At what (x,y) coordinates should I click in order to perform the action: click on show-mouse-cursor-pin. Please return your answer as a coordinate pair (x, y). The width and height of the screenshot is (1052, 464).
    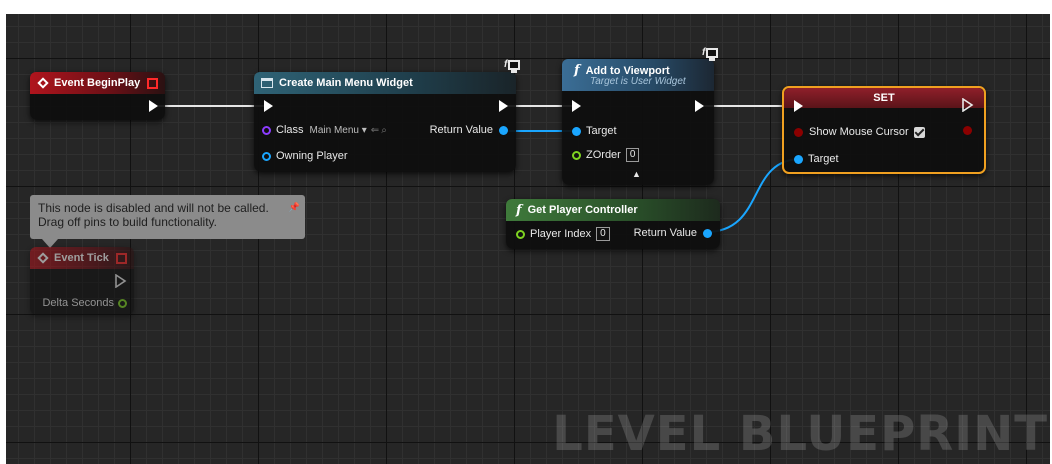
    Looking at the image, I should click on (798, 132).